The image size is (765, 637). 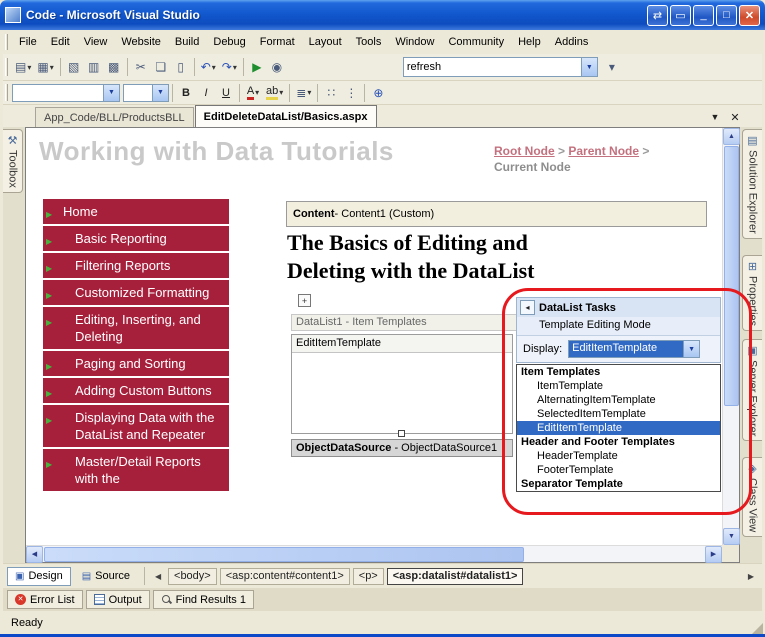 What do you see at coordinates (208, 67) in the screenshot?
I see `undo-button: ↶ ▾` at bounding box center [208, 67].